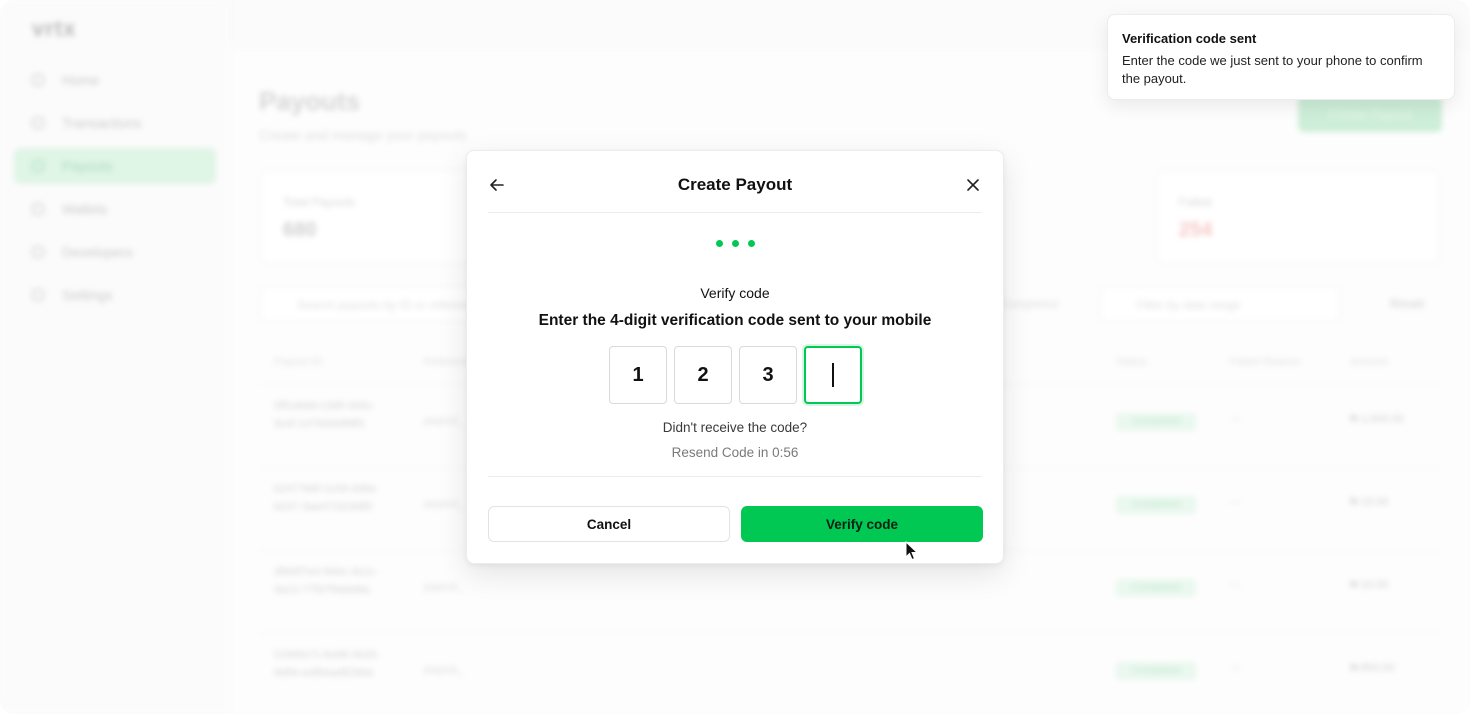  I want to click on stat-label: Failed, so click(1195, 202).